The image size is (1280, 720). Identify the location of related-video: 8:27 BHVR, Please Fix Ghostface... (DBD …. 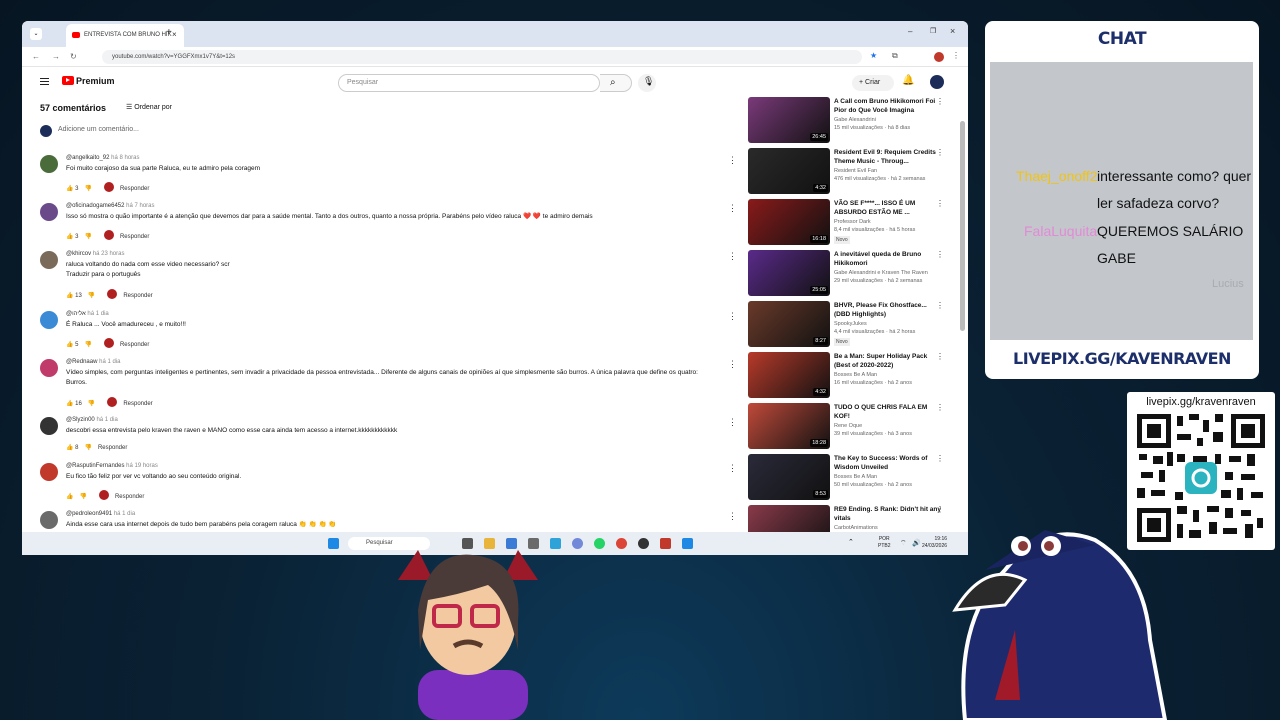
(853, 325).